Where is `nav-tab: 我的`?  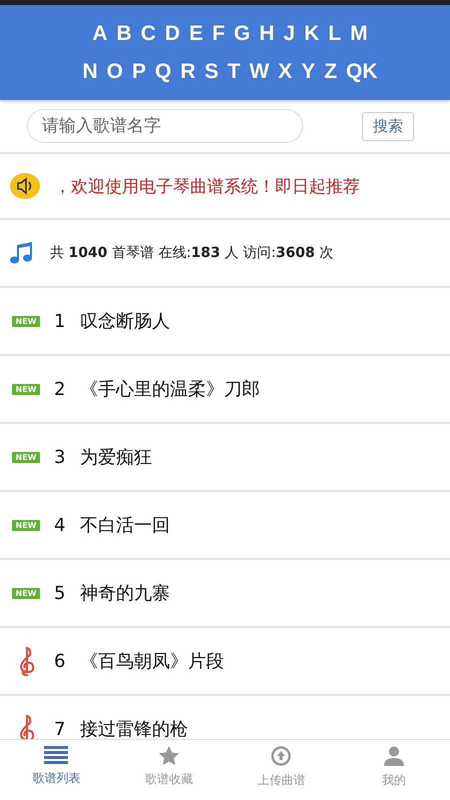 nav-tab: 我的 is located at coordinates (394, 770).